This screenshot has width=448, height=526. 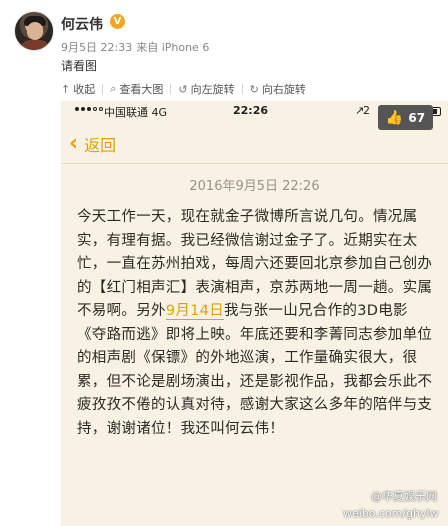 What do you see at coordinates (366, 110) in the screenshot?
I see `status-lock-text: 2` at bounding box center [366, 110].